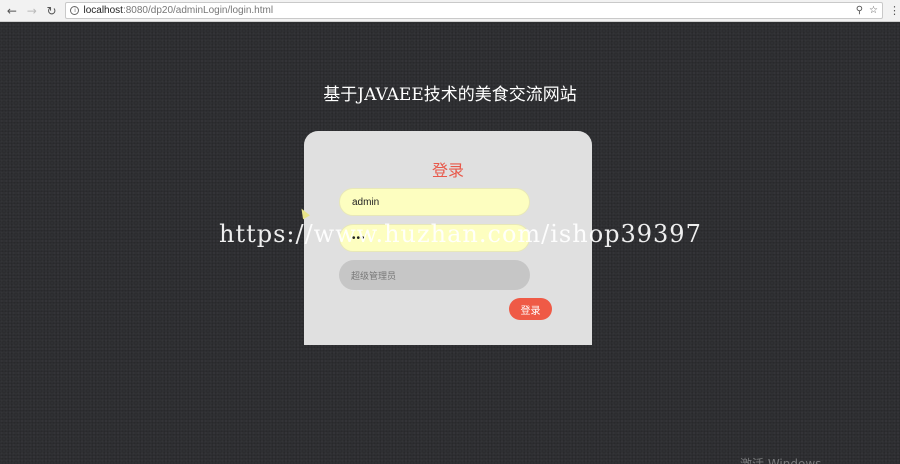  Describe the element at coordinates (447, 170) in the screenshot. I see `login-heading: 登录` at that location.